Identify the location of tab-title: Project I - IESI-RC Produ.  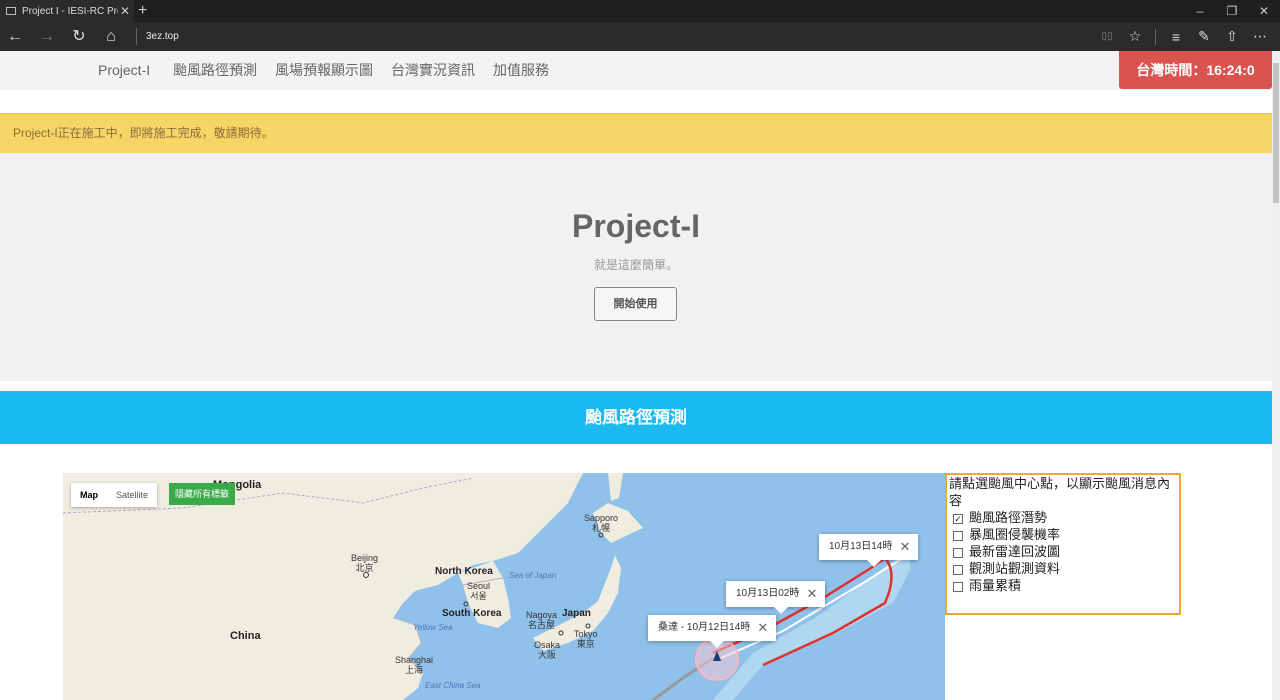
(70, 11).